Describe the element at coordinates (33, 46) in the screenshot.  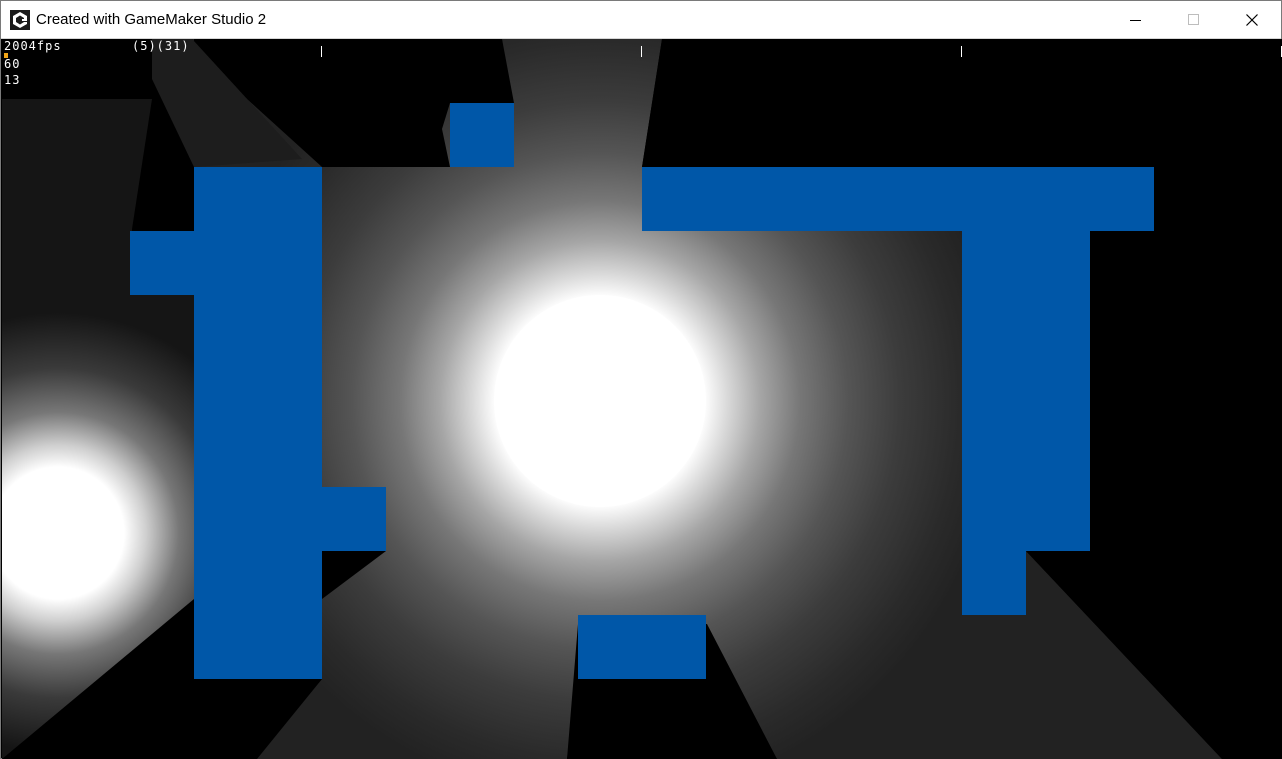
I see `fps-readout: 2004fps` at that location.